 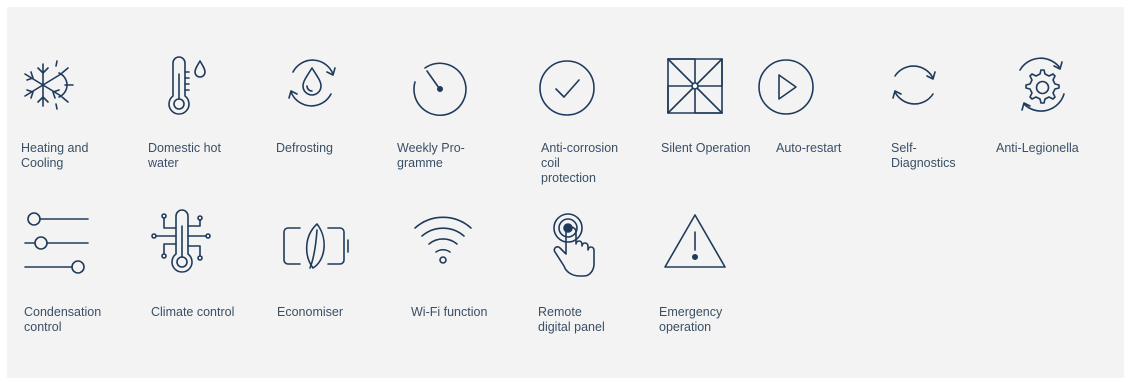 What do you see at coordinates (574, 245) in the screenshot?
I see `touch-button-icon` at bounding box center [574, 245].